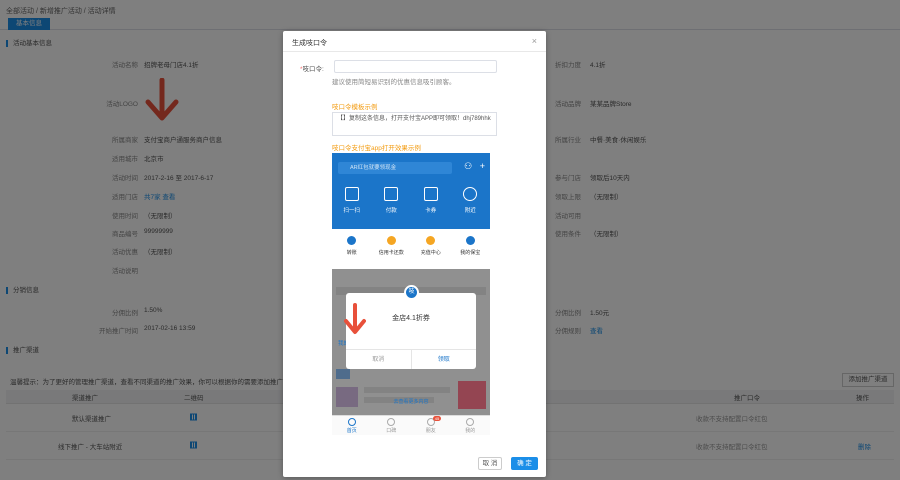 The height and width of the screenshot is (480, 900). What do you see at coordinates (411, 425) in the screenshot?
I see `phone-bottom-nav: 首页 口碑 朋友 45 我的` at bounding box center [411, 425].